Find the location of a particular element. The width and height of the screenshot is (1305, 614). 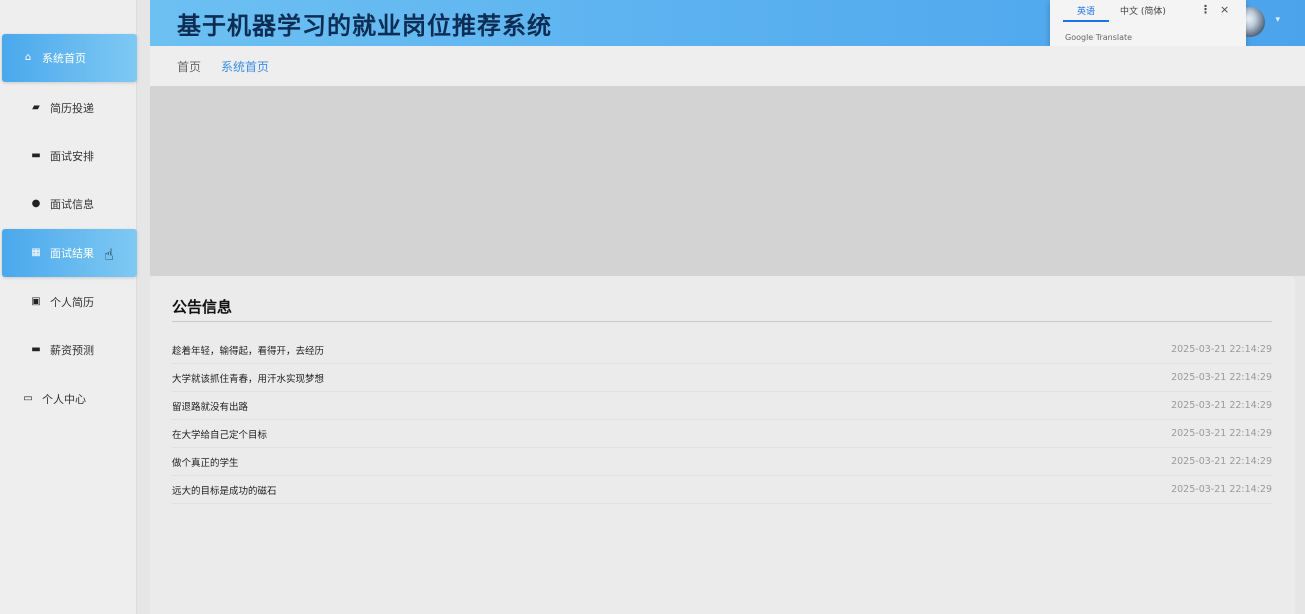

more-options-icon: ⋮ is located at coordinates (1205, 9).